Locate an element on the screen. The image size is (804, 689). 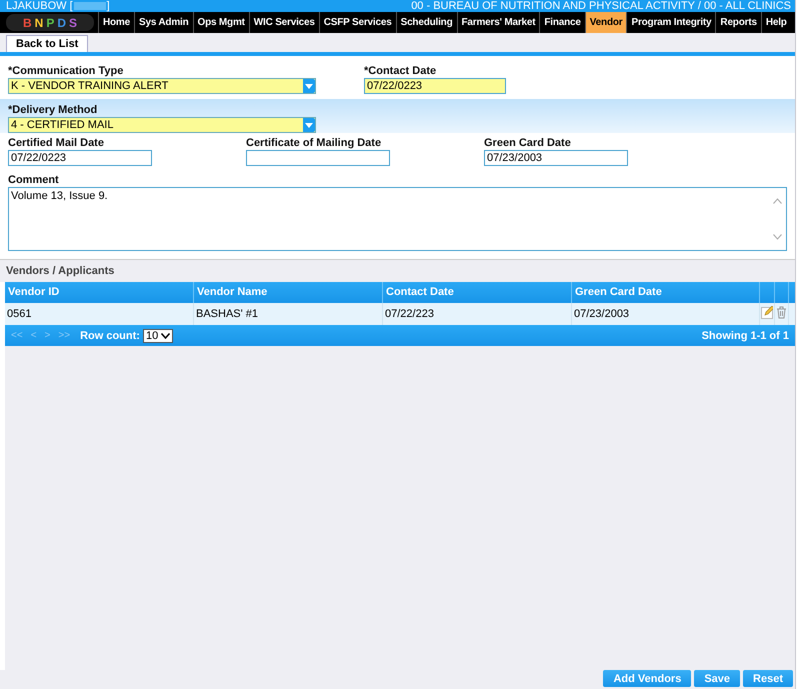
nav-tab: Vendor is located at coordinates (605, 22).